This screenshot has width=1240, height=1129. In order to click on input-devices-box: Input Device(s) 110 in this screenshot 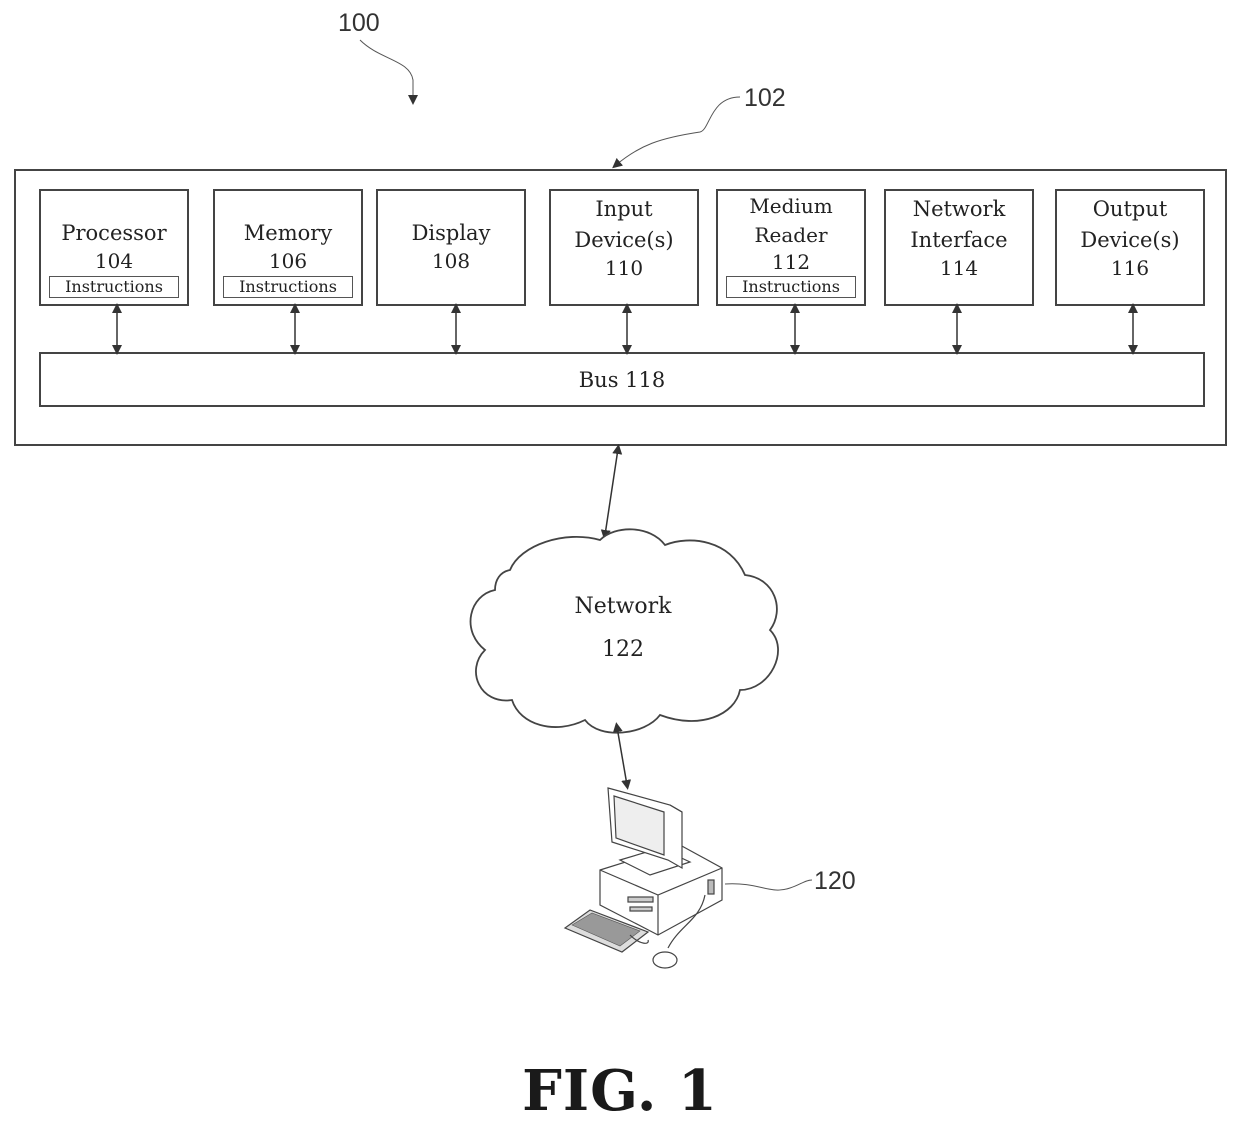, I will do `click(624, 247)`.